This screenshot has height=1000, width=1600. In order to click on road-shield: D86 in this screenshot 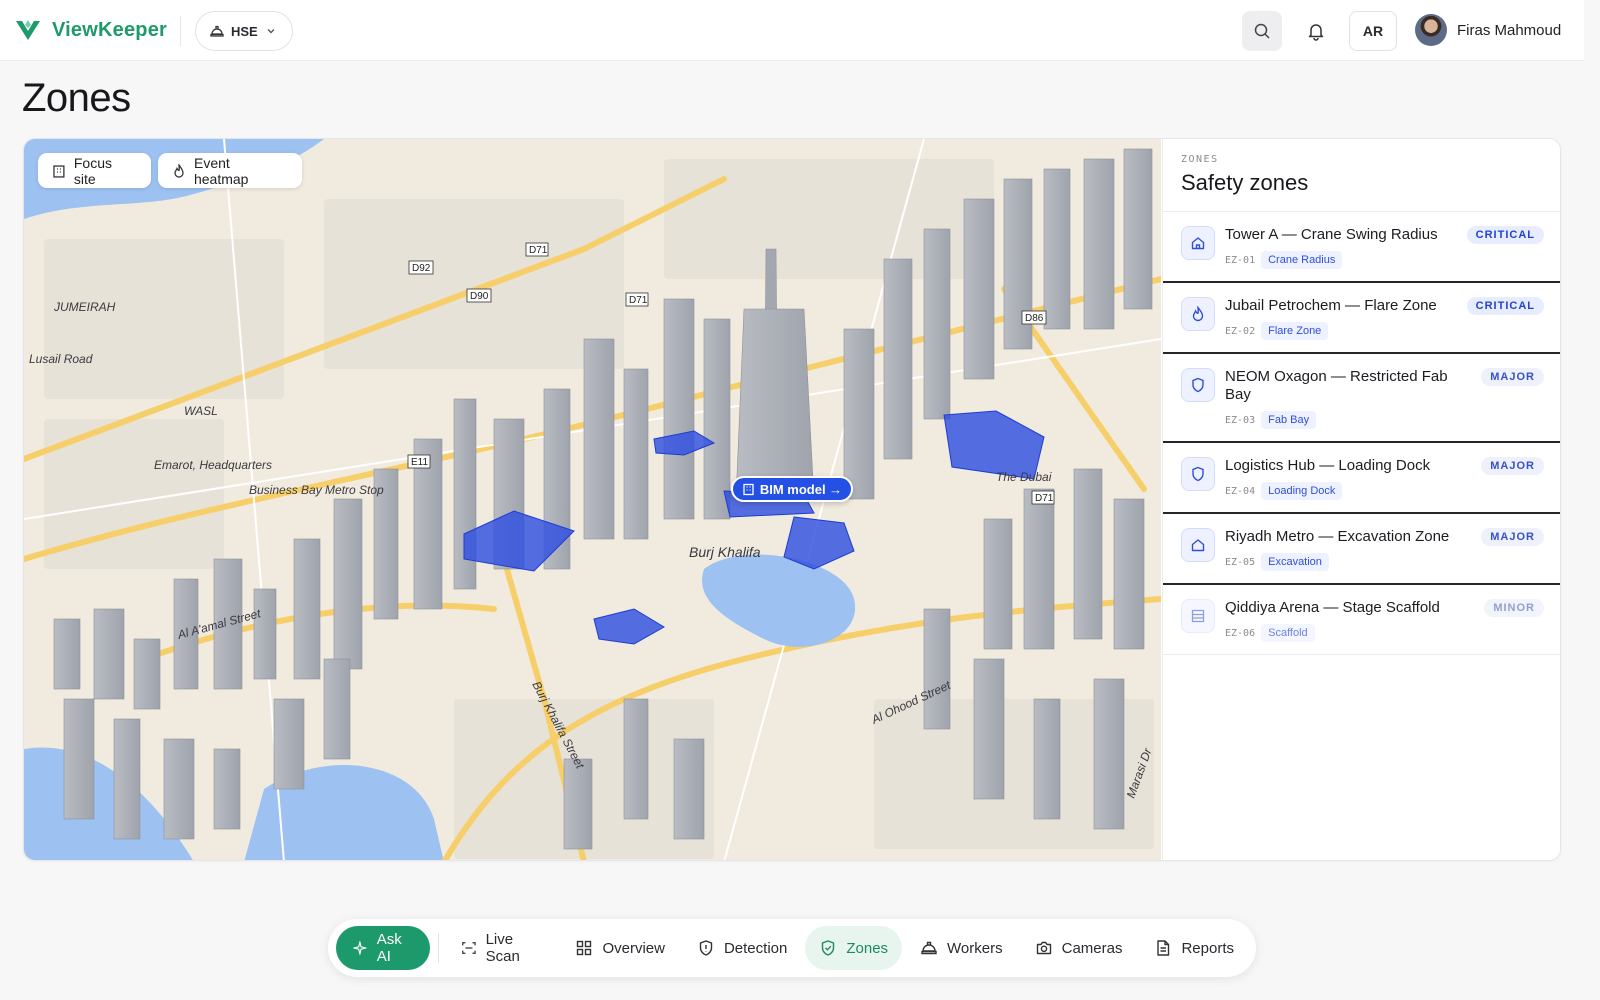, I will do `click(1034, 317)`.